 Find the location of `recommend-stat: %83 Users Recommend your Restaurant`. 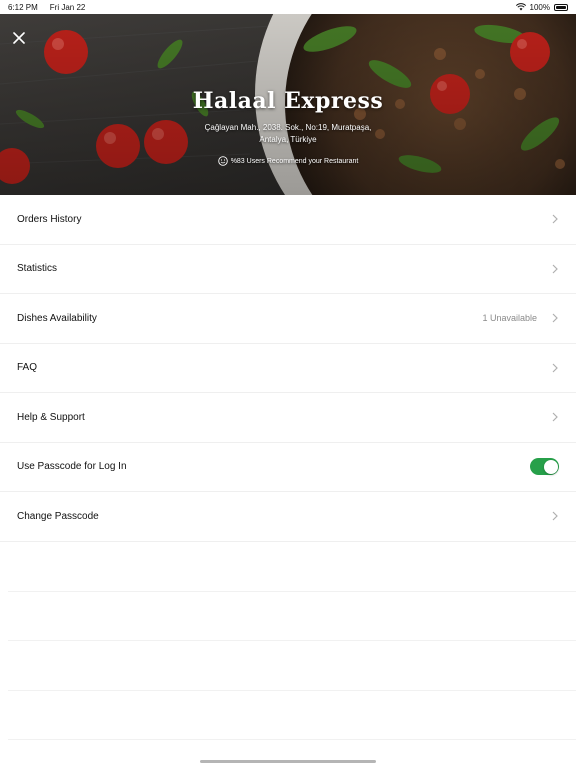

recommend-stat: %83 Users Recommend your Restaurant is located at coordinates (288, 161).